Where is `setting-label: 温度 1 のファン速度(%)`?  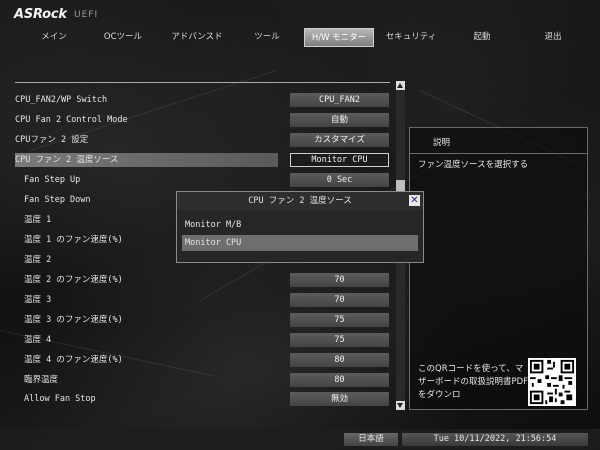
setting-label: 温度 1 のファン速度(%) is located at coordinates (73, 240).